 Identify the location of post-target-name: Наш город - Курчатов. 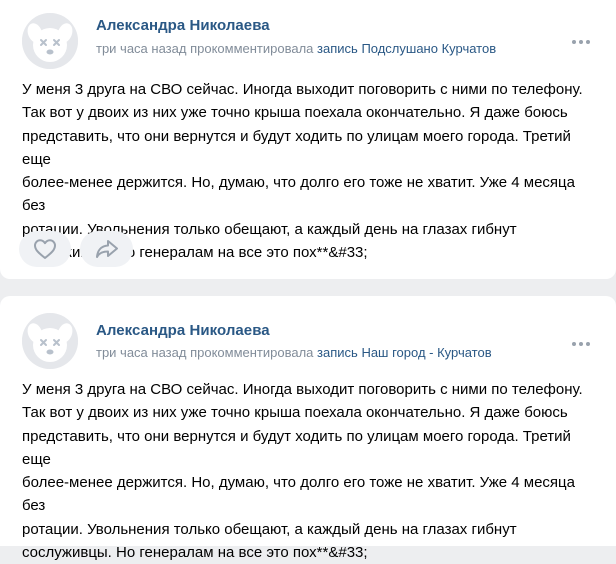
(426, 352).